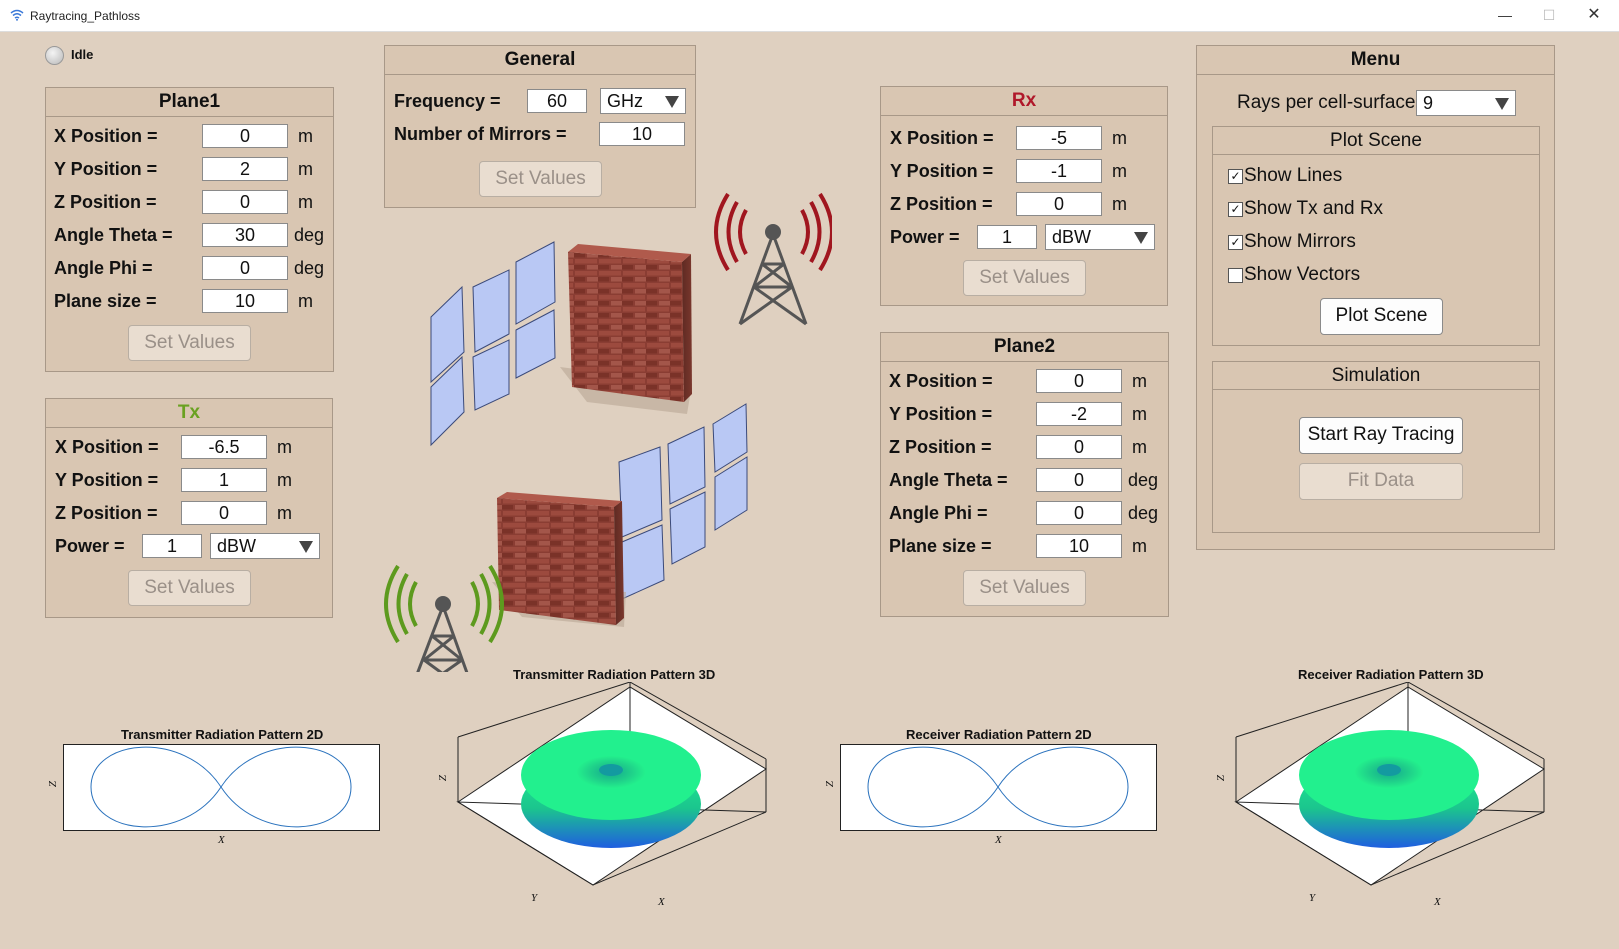 Image resolution: width=1619 pixels, height=949 pixels. I want to click on plane1-theta-unit: deg, so click(309, 235).